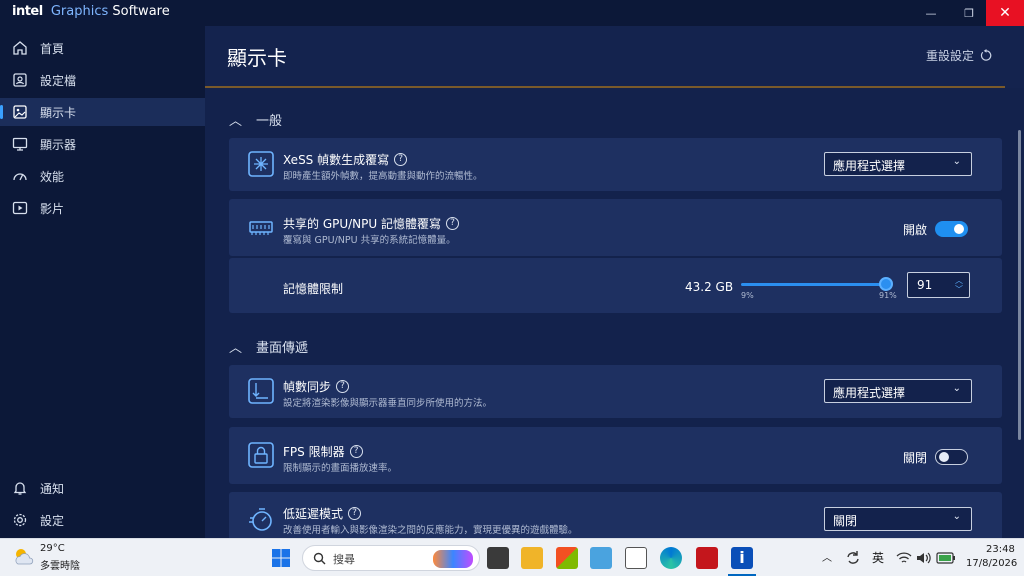 This screenshot has height=576, width=1024. What do you see at coordinates (383, 176) in the screenshot?
I see `xess-subtitle: 即時產生額外幀數，提高動畫與動作的流暢性。` at bounding box center [383, 176].